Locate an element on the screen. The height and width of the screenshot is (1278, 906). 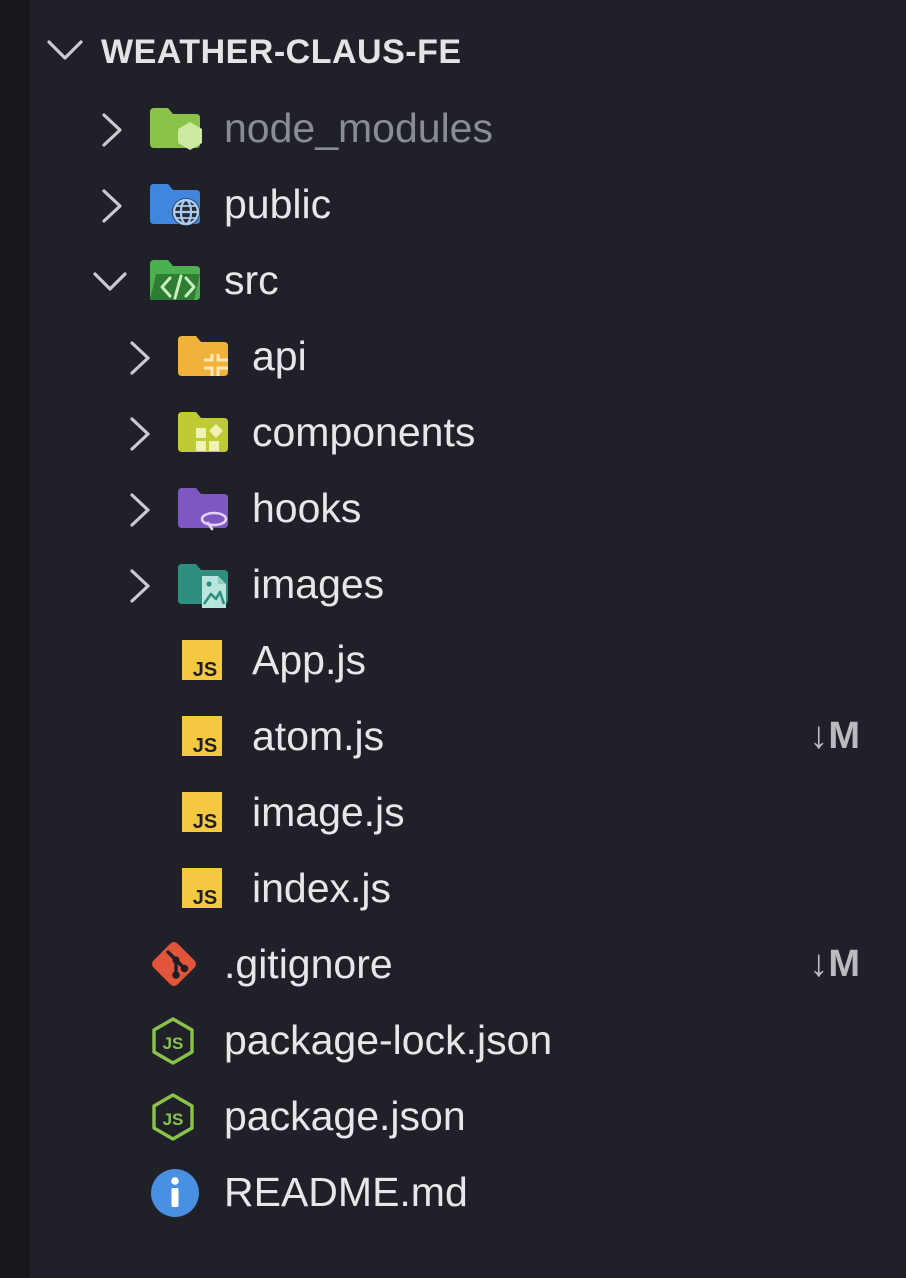
tree-item-label: package-lock.json is located at coordinates (388, 1040).